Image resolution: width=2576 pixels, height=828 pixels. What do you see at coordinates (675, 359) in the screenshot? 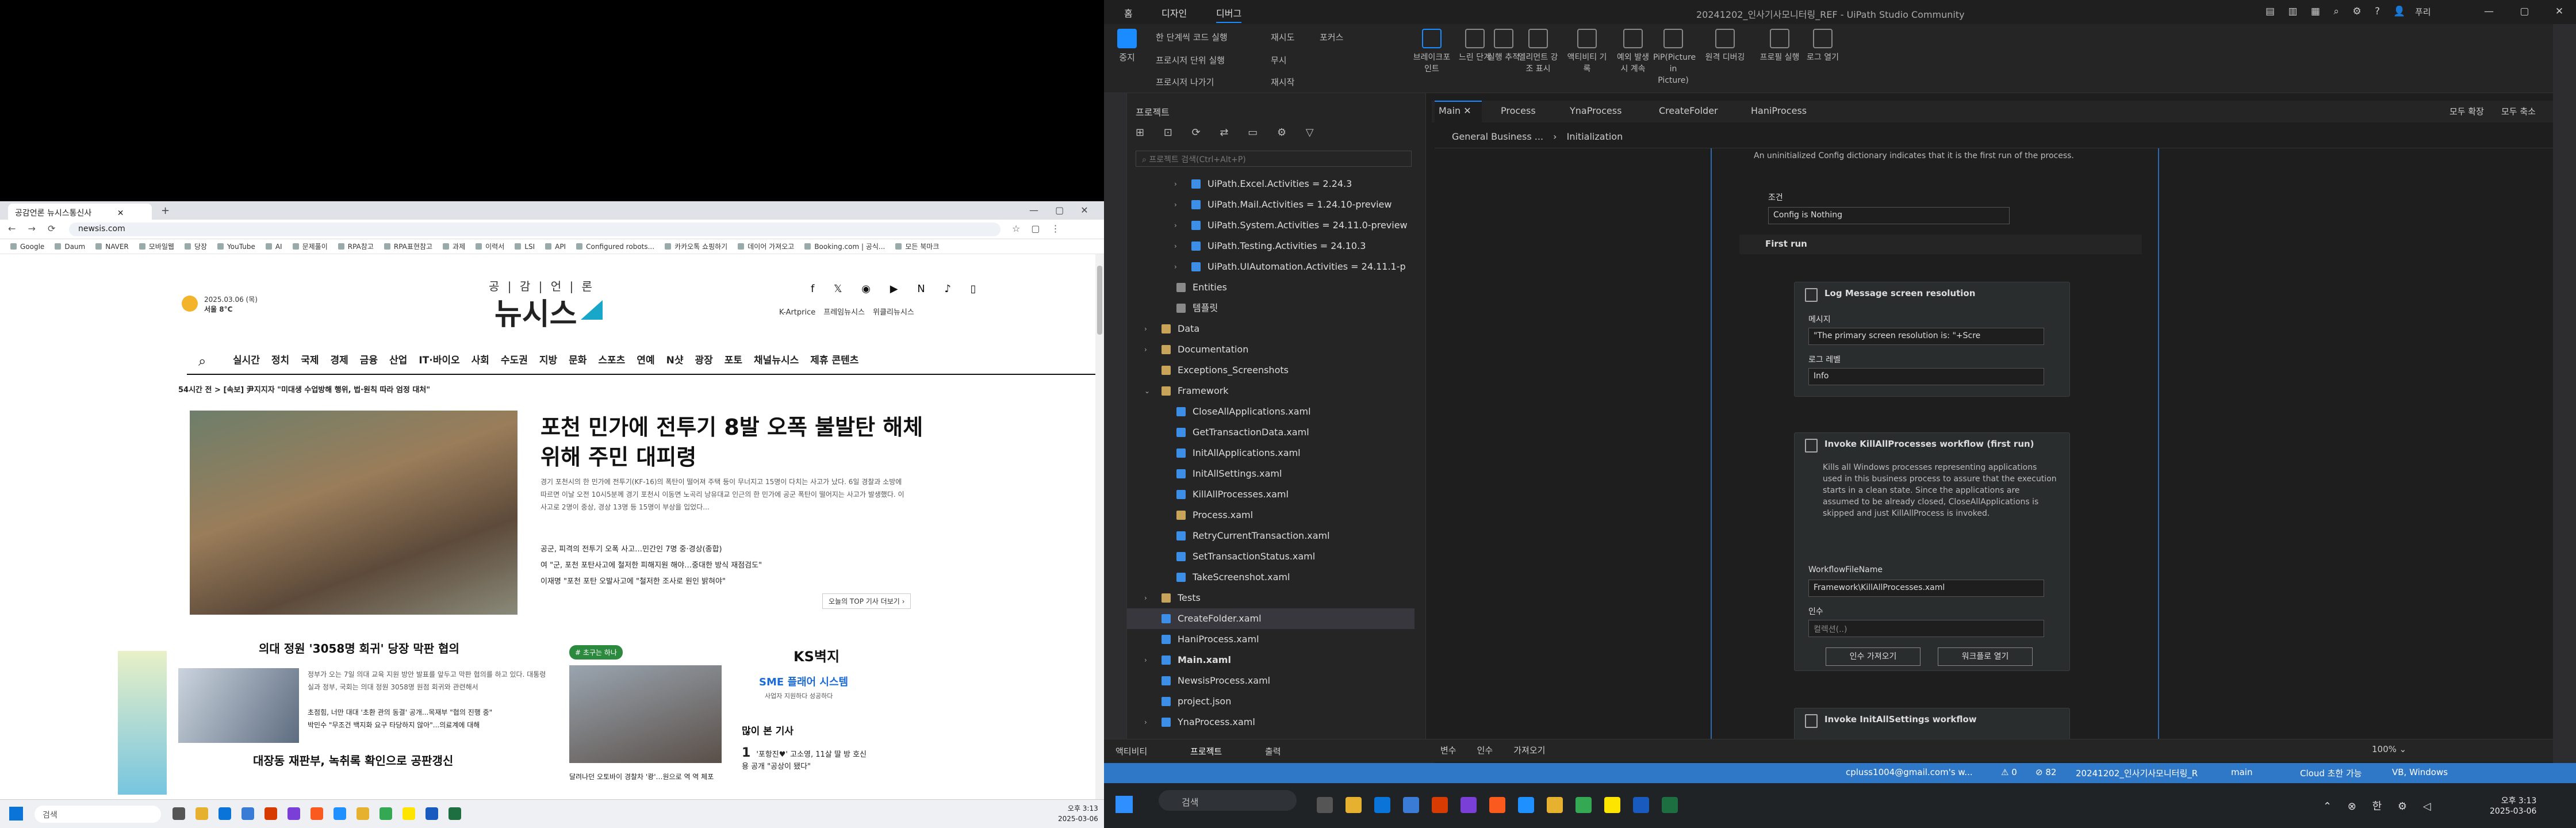
I see `menu-item: N샷` at bounding box center [675, 359].